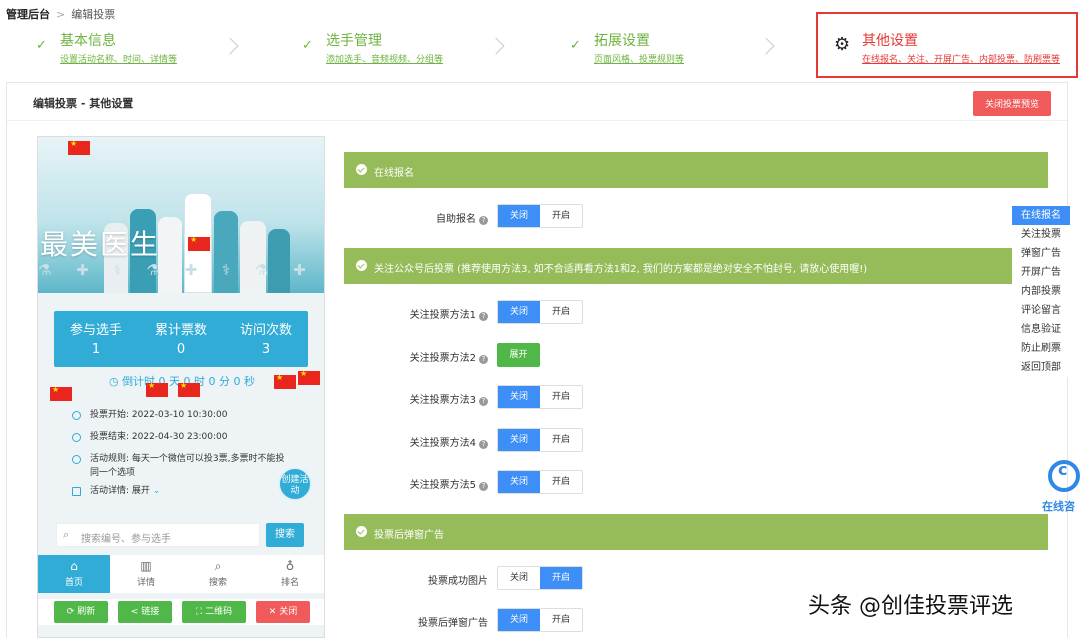  I want to click on home-icon: ⌂, so click(74, 566).